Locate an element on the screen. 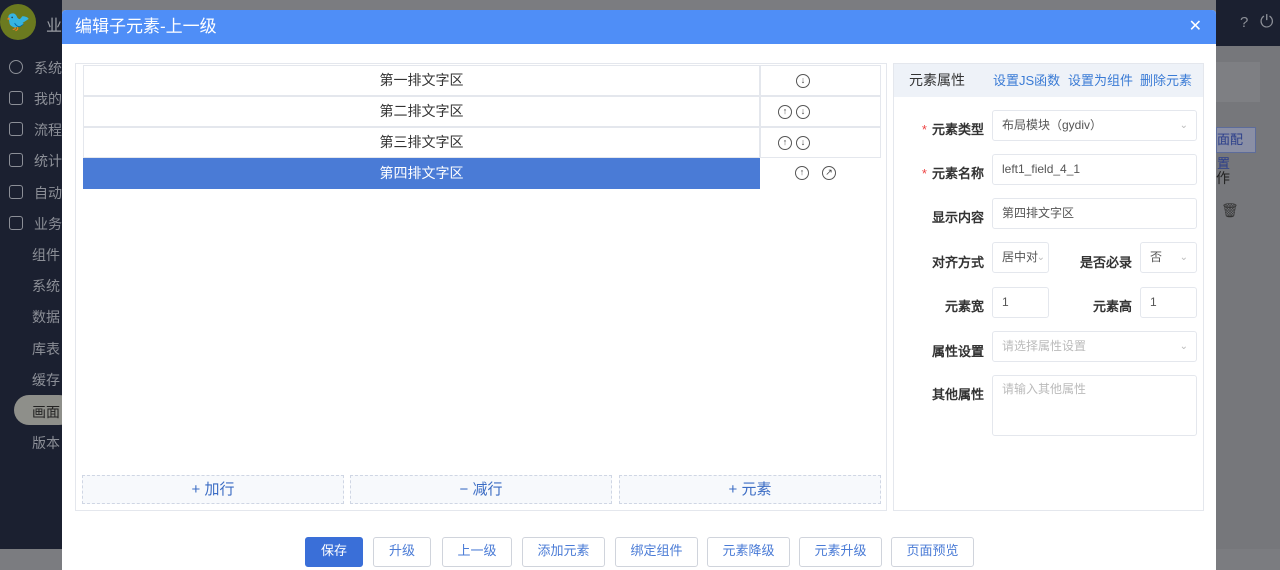  width-input: 1 is located at coordinates (1020, 302).